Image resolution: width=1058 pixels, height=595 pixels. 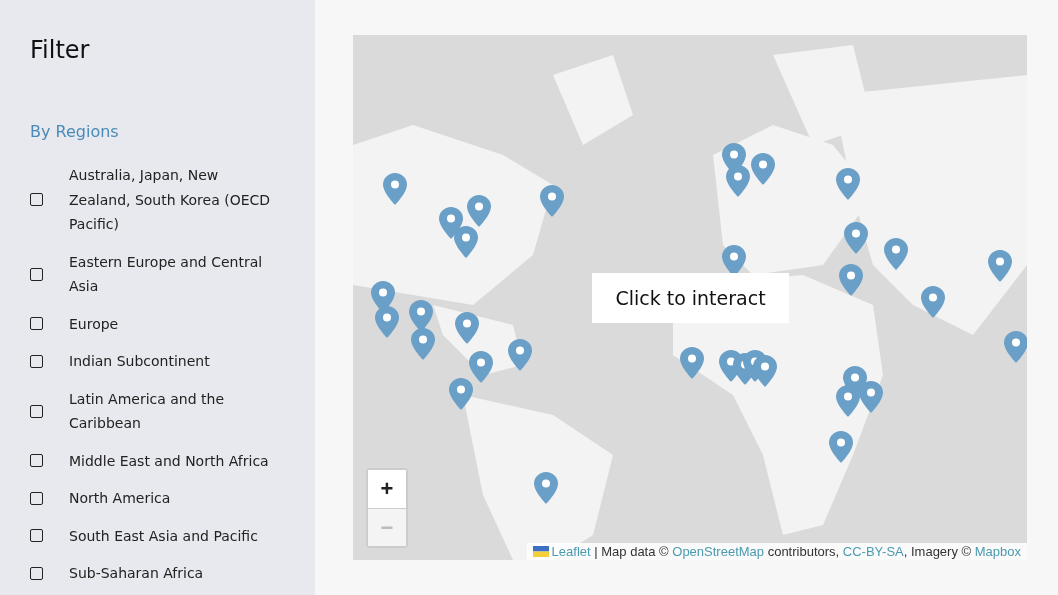 I want to click on region-label: Australia, Japan, New Zealand, South Korea (OECD Pacific), so click(x=171, y=200).